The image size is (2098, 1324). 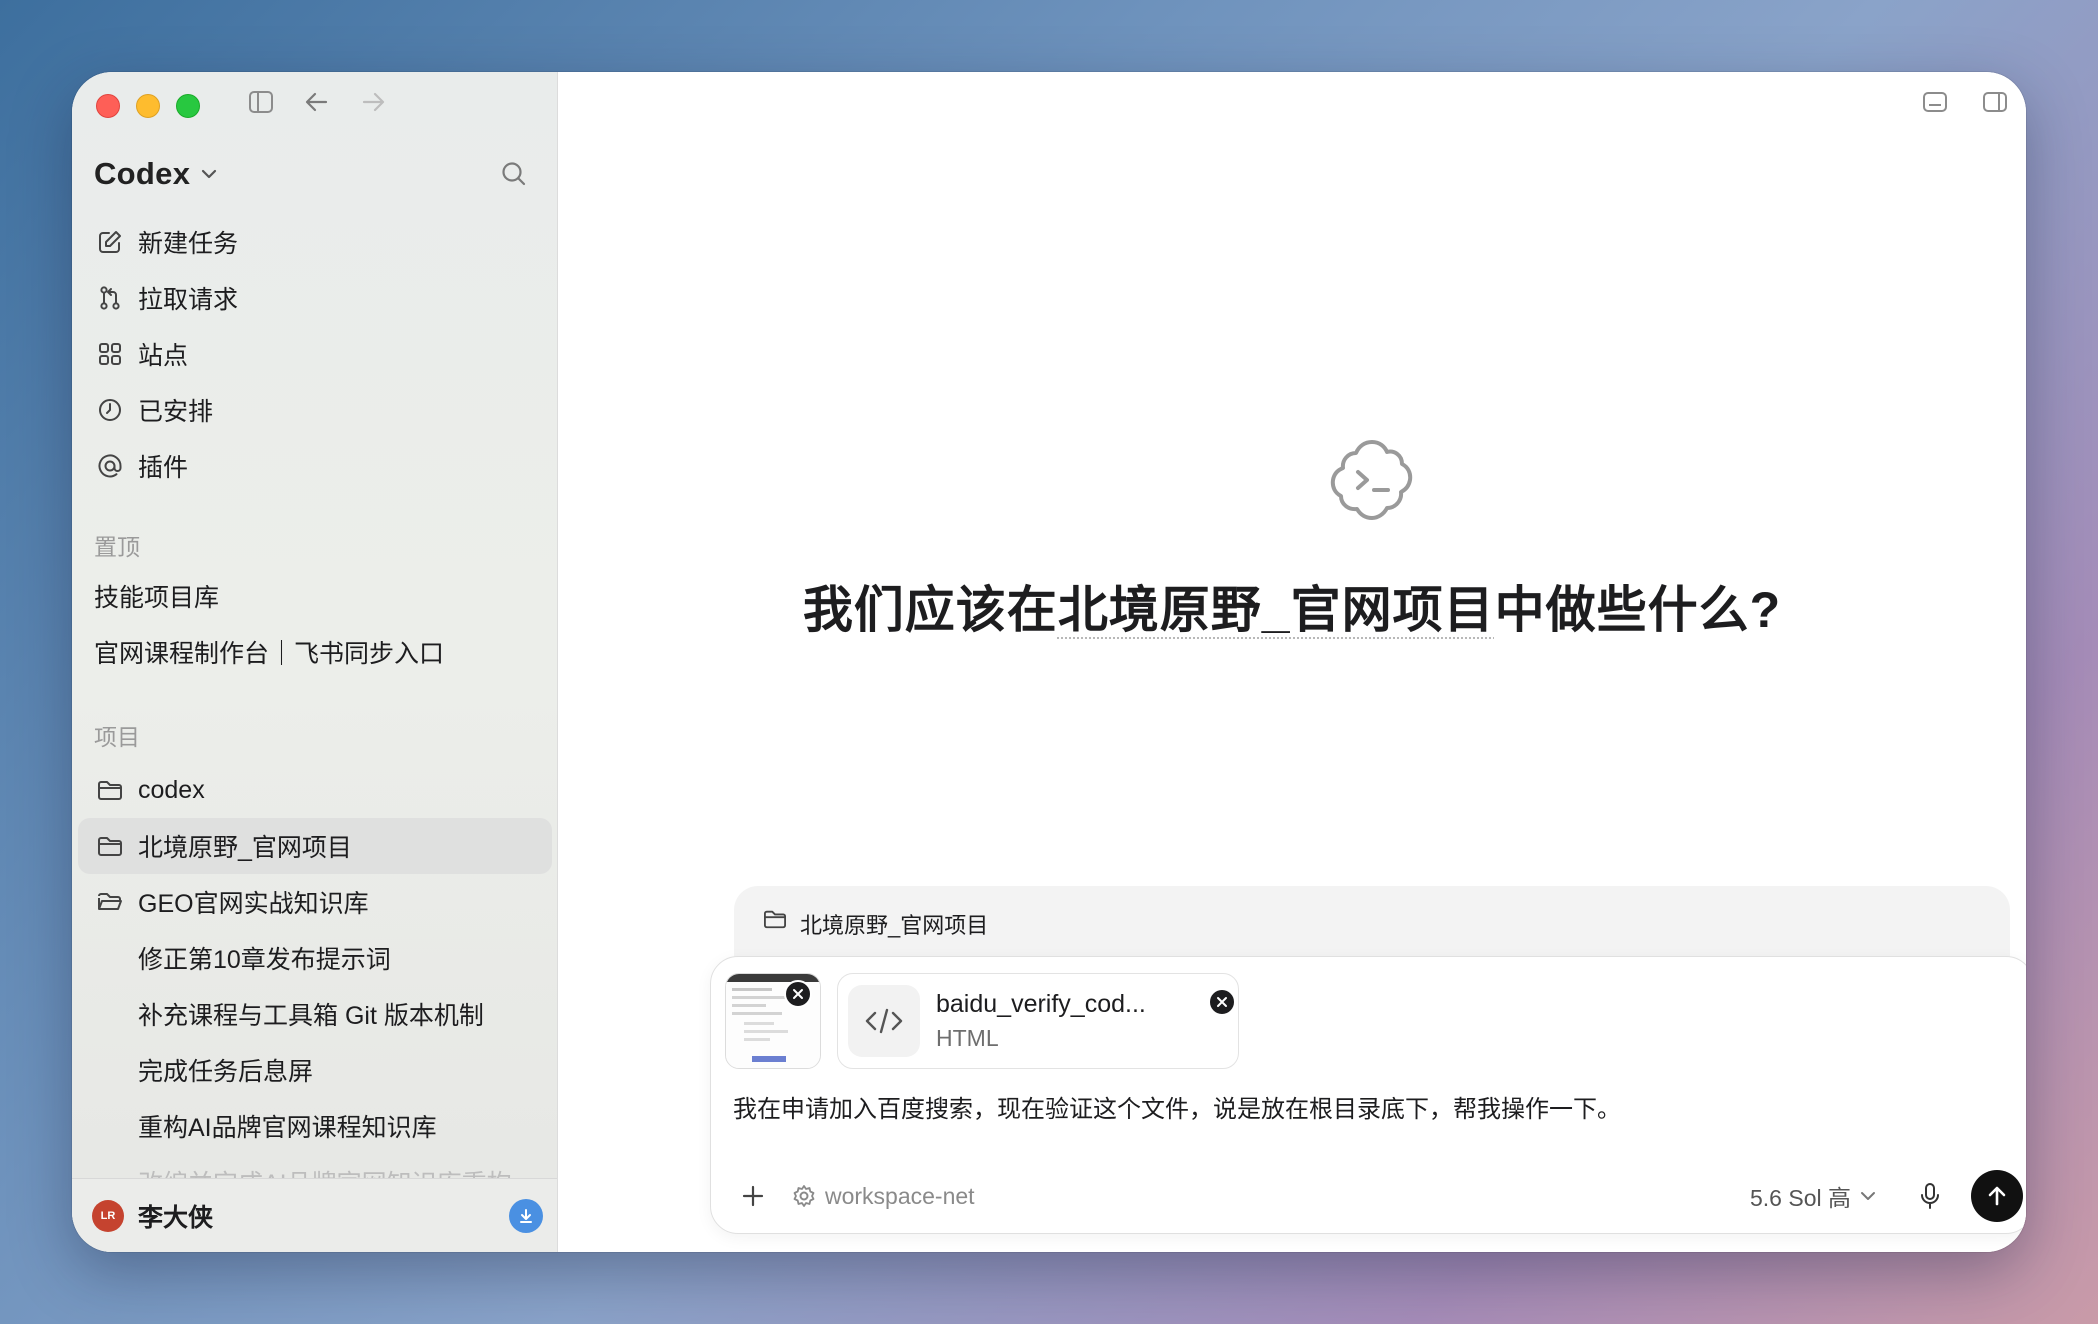 I want to click on microphone-icon, so click(x=1930, y=1196).